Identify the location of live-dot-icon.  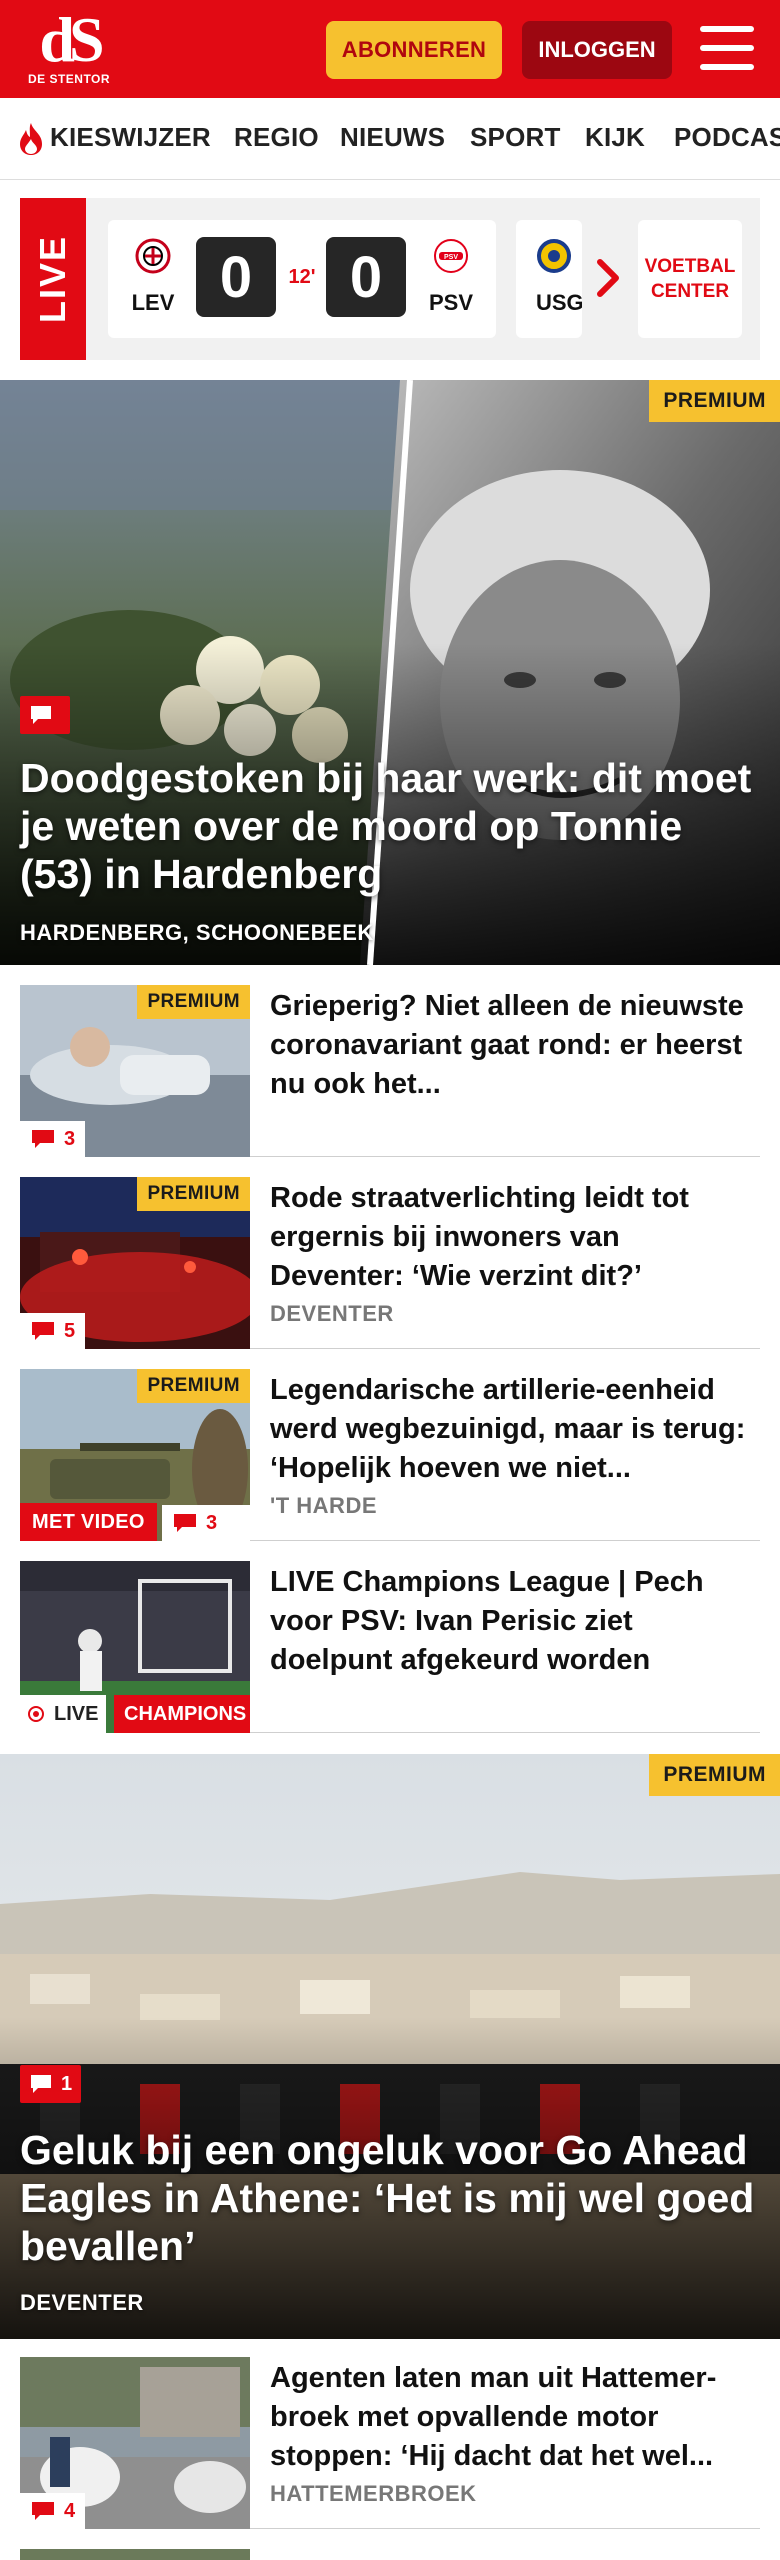
(36, 1714).